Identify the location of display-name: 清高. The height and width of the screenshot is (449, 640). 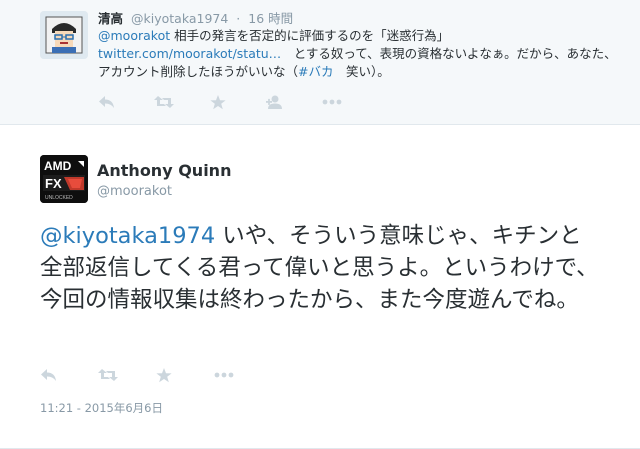
(110, 18).